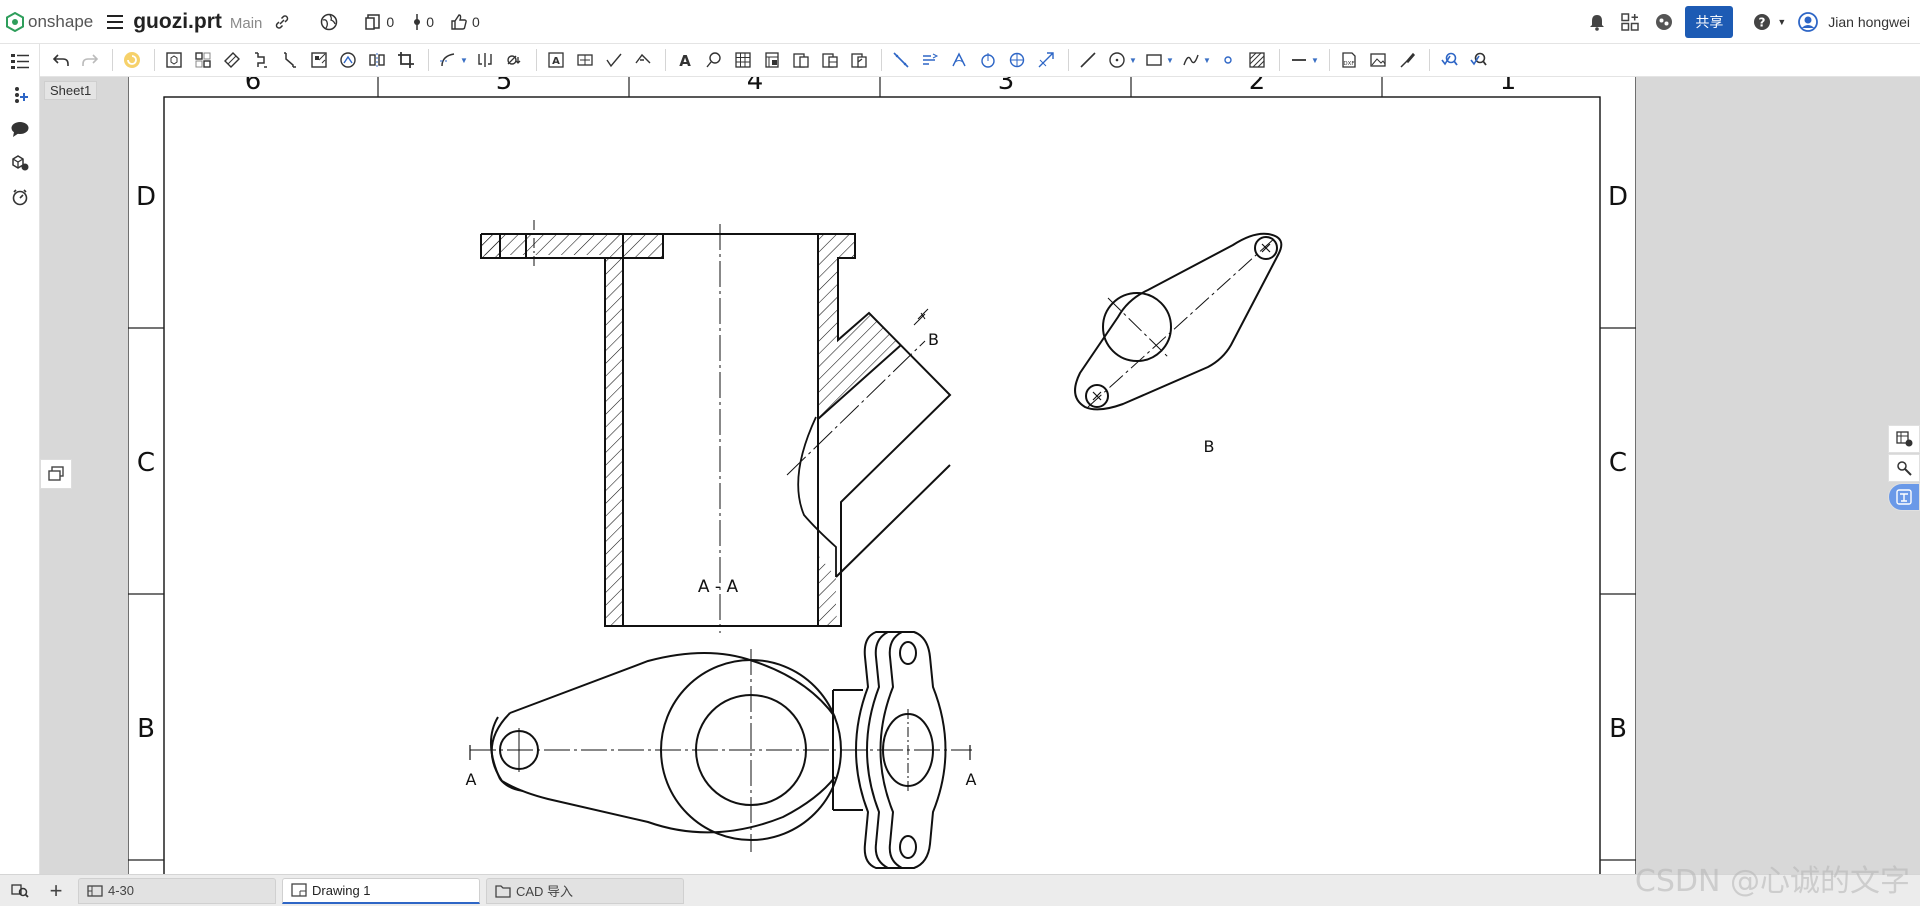  I want to click on sheets-panel-icon, so click(56, 474).